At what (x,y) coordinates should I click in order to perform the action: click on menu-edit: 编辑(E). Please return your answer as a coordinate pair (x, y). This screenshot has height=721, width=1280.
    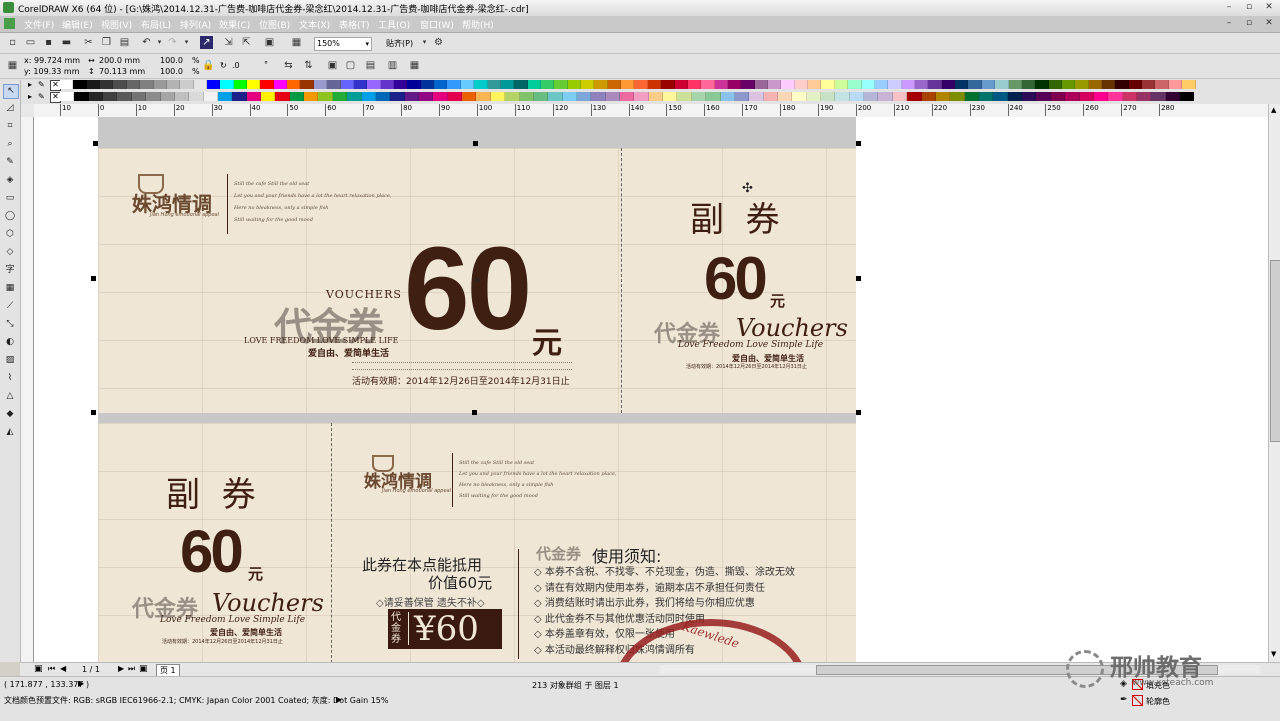
    Looking at the image, I should click on (77, 24).